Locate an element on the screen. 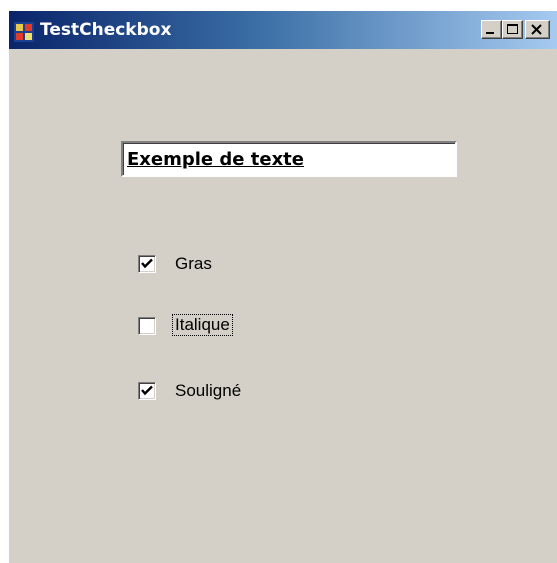 This screenshot has width=557, height=563. sample-text-value: Exemple de texte is located at coordinates (215, 160).